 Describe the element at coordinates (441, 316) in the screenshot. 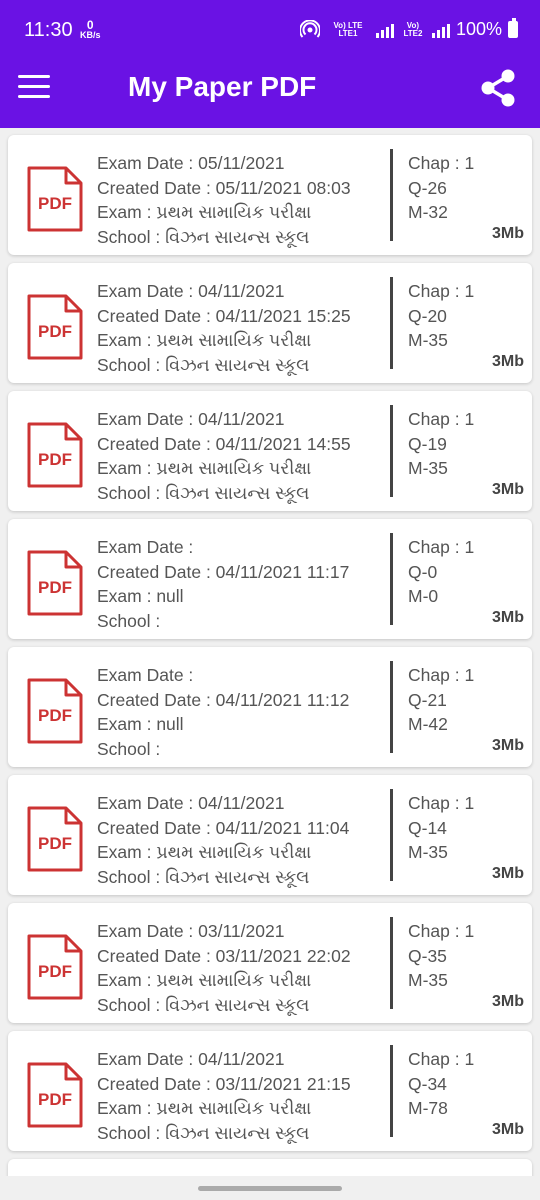

I see `paper-stats: Chap : 1 Q-20 M-35` at that location.